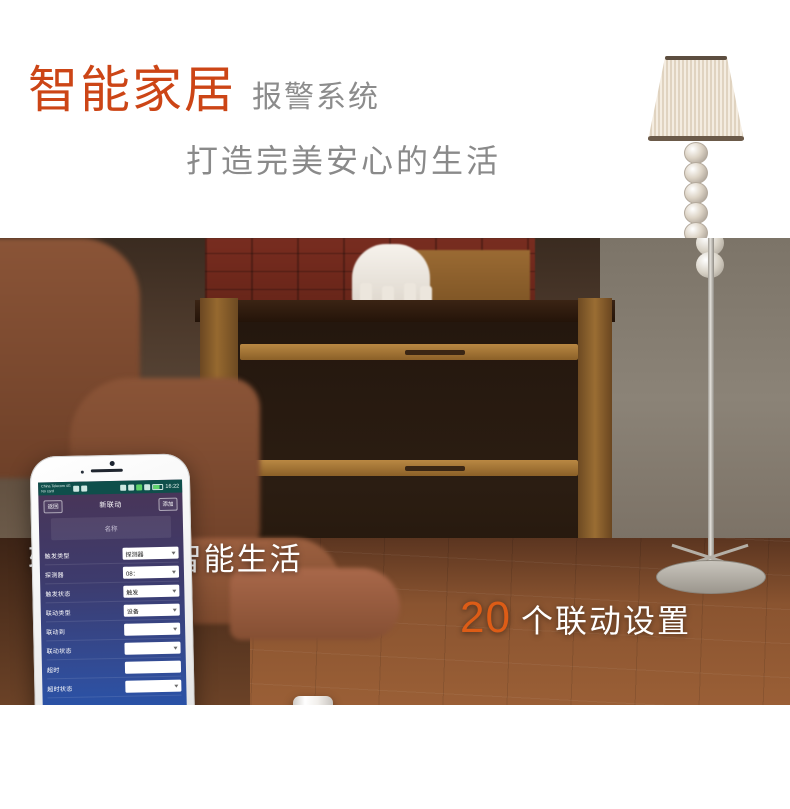 The height and width of the screenshot is (809, 790). What do you see at coordinates (123, 487) in the screenshot?
I see `shield-icon` at bounding box center [123, 487].